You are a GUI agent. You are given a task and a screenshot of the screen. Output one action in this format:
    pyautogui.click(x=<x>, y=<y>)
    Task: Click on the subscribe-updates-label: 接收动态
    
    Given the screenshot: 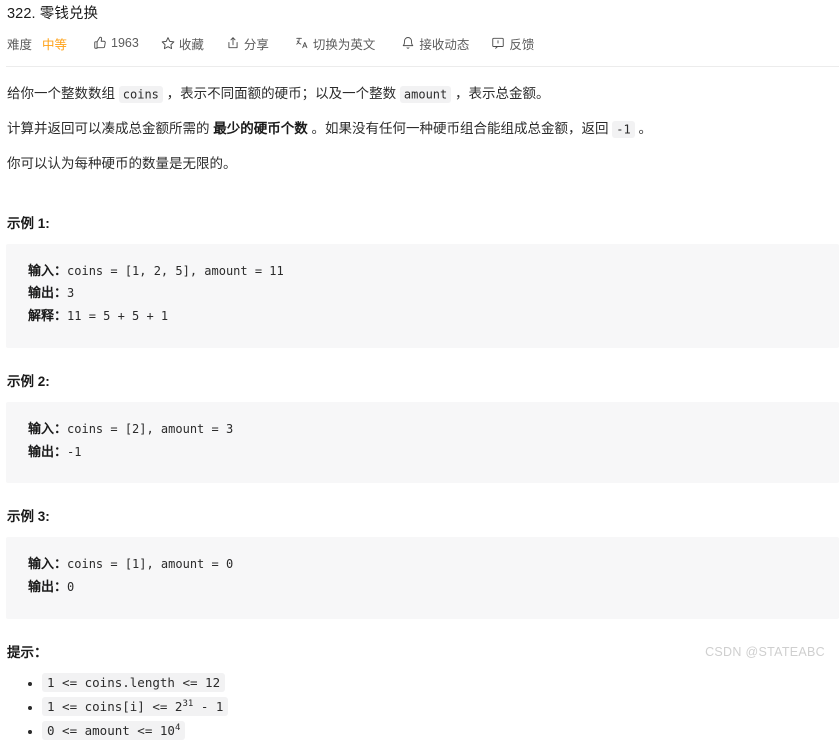 What is the action you would take?
    pyautogui.click(x=444, y=44)
    